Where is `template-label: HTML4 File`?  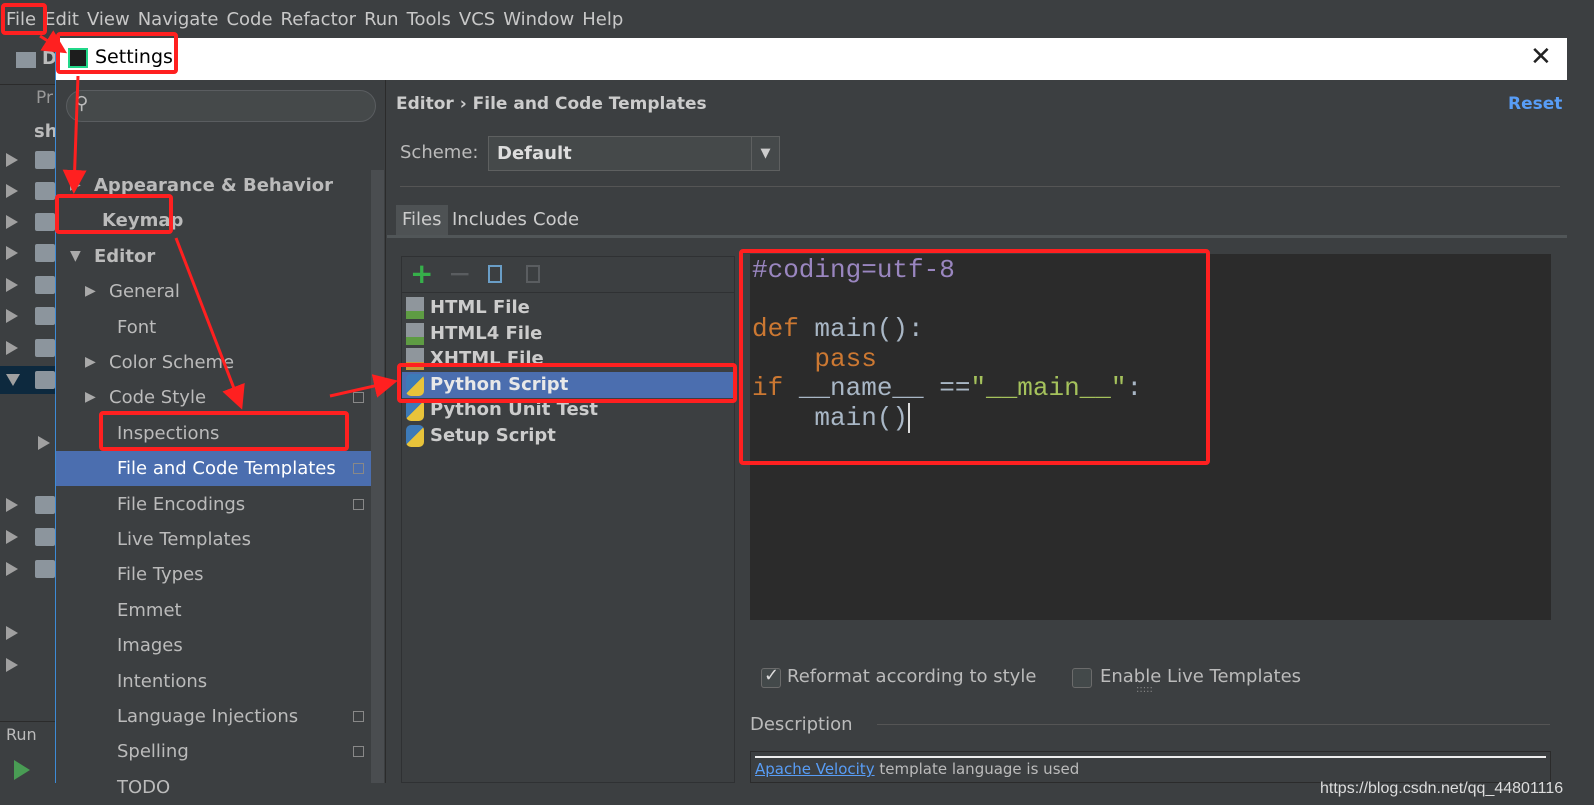 template-label: HTML4 File is located at coordinates (486, 333).